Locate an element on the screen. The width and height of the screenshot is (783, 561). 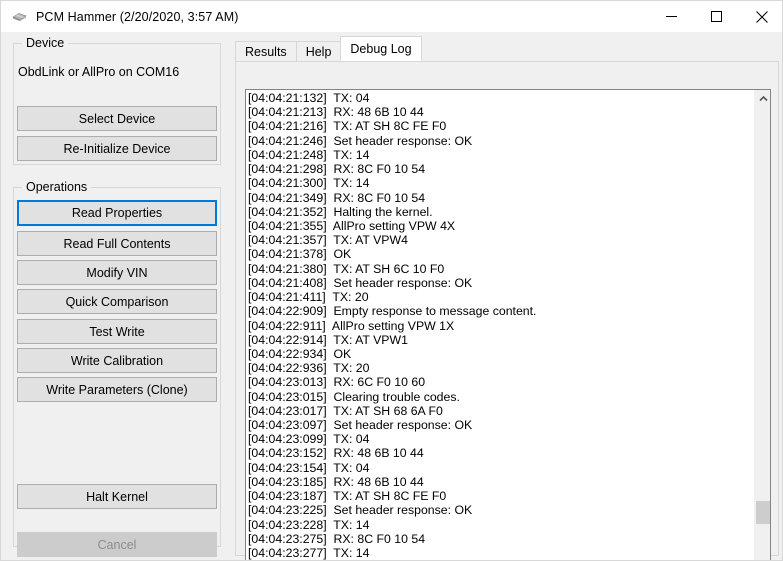
test-write-button: Test Write is located at coordinates (117, 331).